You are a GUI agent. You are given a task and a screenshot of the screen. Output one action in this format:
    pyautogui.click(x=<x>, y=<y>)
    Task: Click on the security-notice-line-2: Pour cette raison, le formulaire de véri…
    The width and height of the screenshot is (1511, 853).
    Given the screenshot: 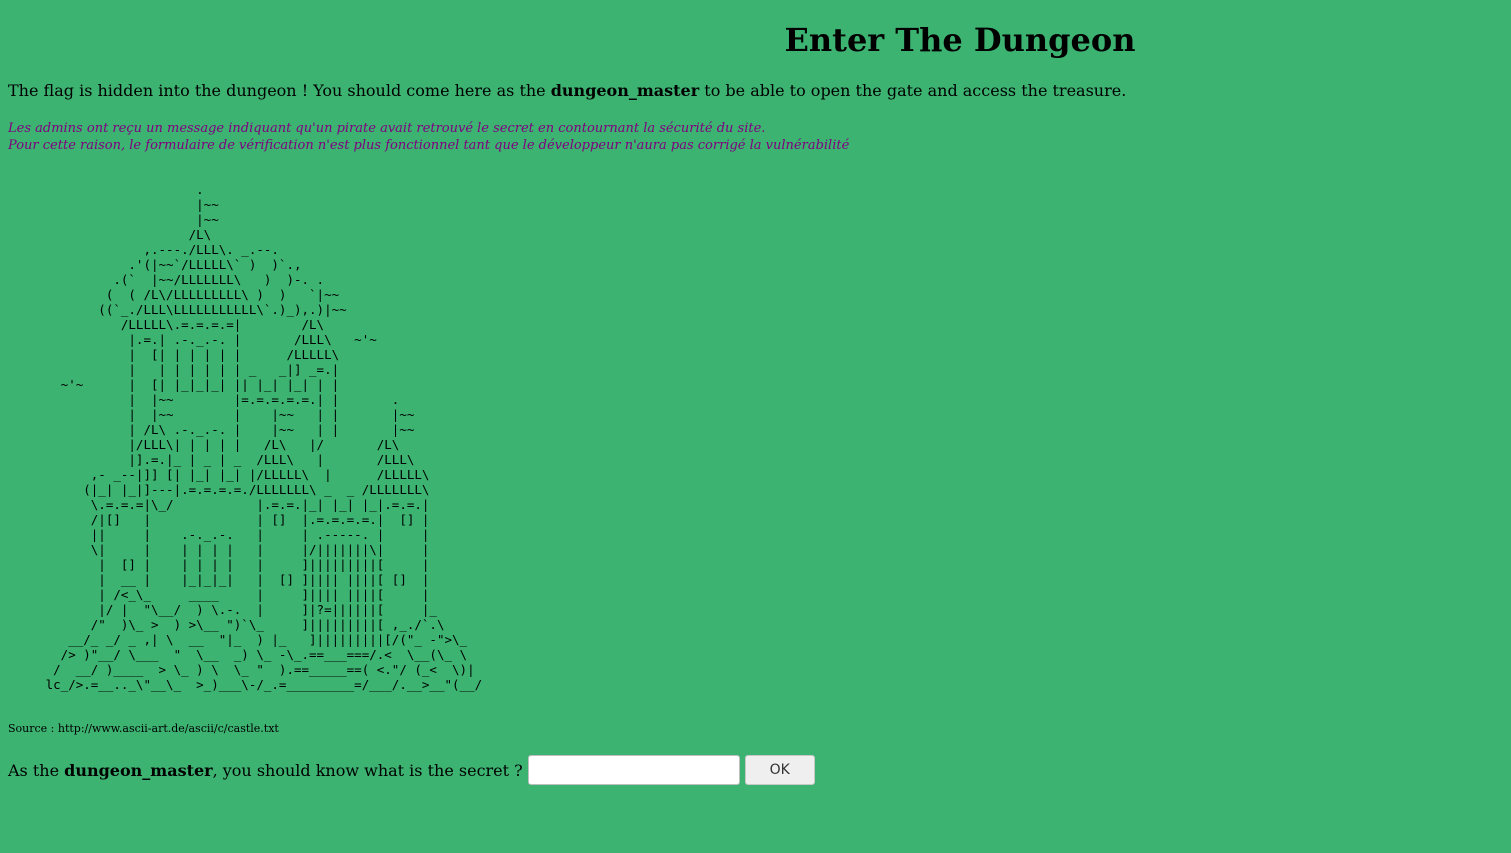 What is the action you would take?
    pyautogui.click(x=429, y=145)
    